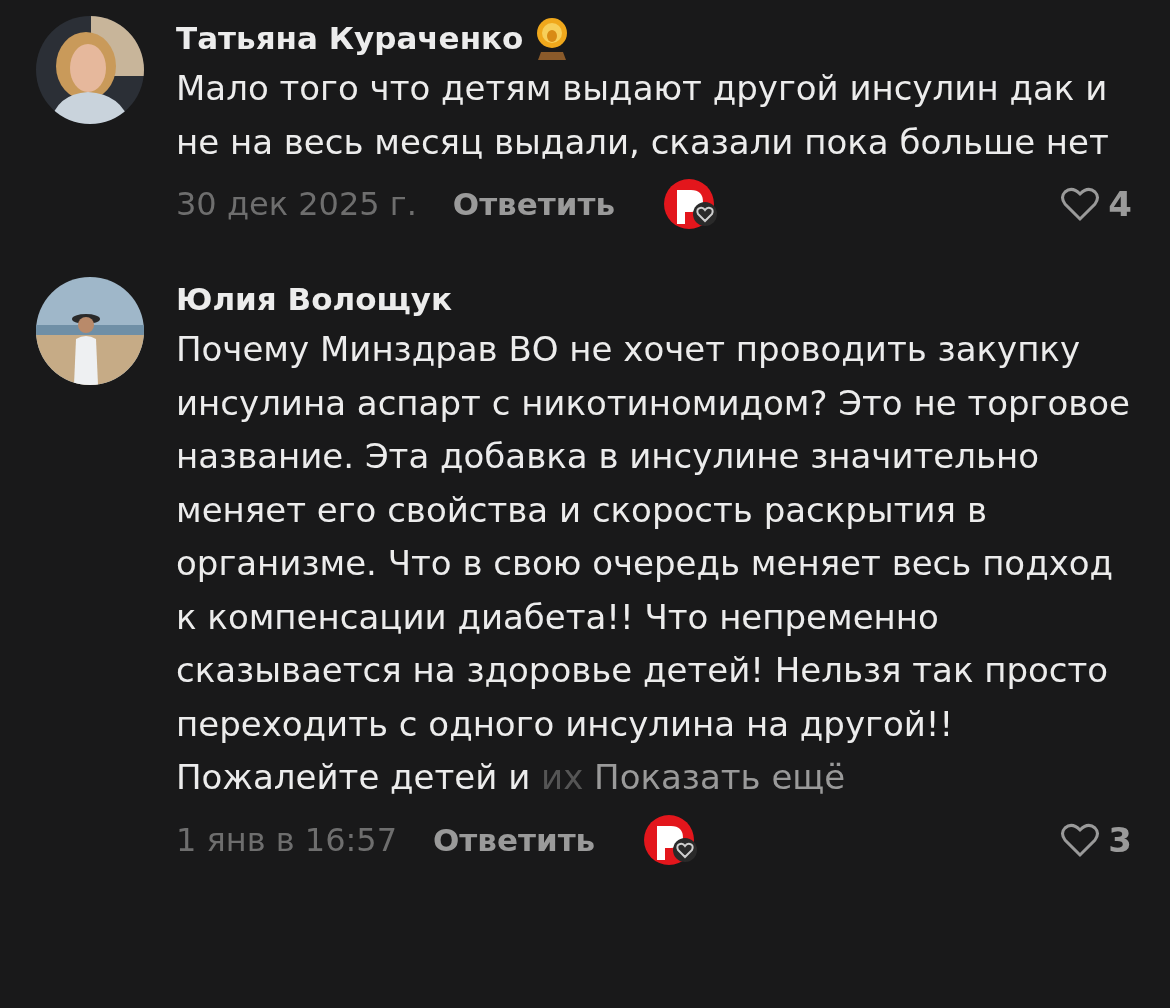 This screenshot has height=1008, width=1170. Describe the element at coordinates (643, 115) in the screenshot. I see `comment-text: Мало того что детям выдают другой инсулин дак и не на весь месяц выдали, сказали пока больше нет` at that location.